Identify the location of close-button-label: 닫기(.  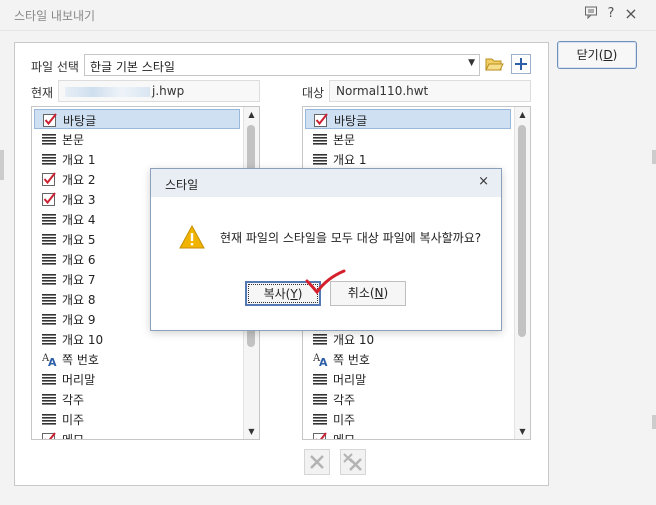
(590, 55).